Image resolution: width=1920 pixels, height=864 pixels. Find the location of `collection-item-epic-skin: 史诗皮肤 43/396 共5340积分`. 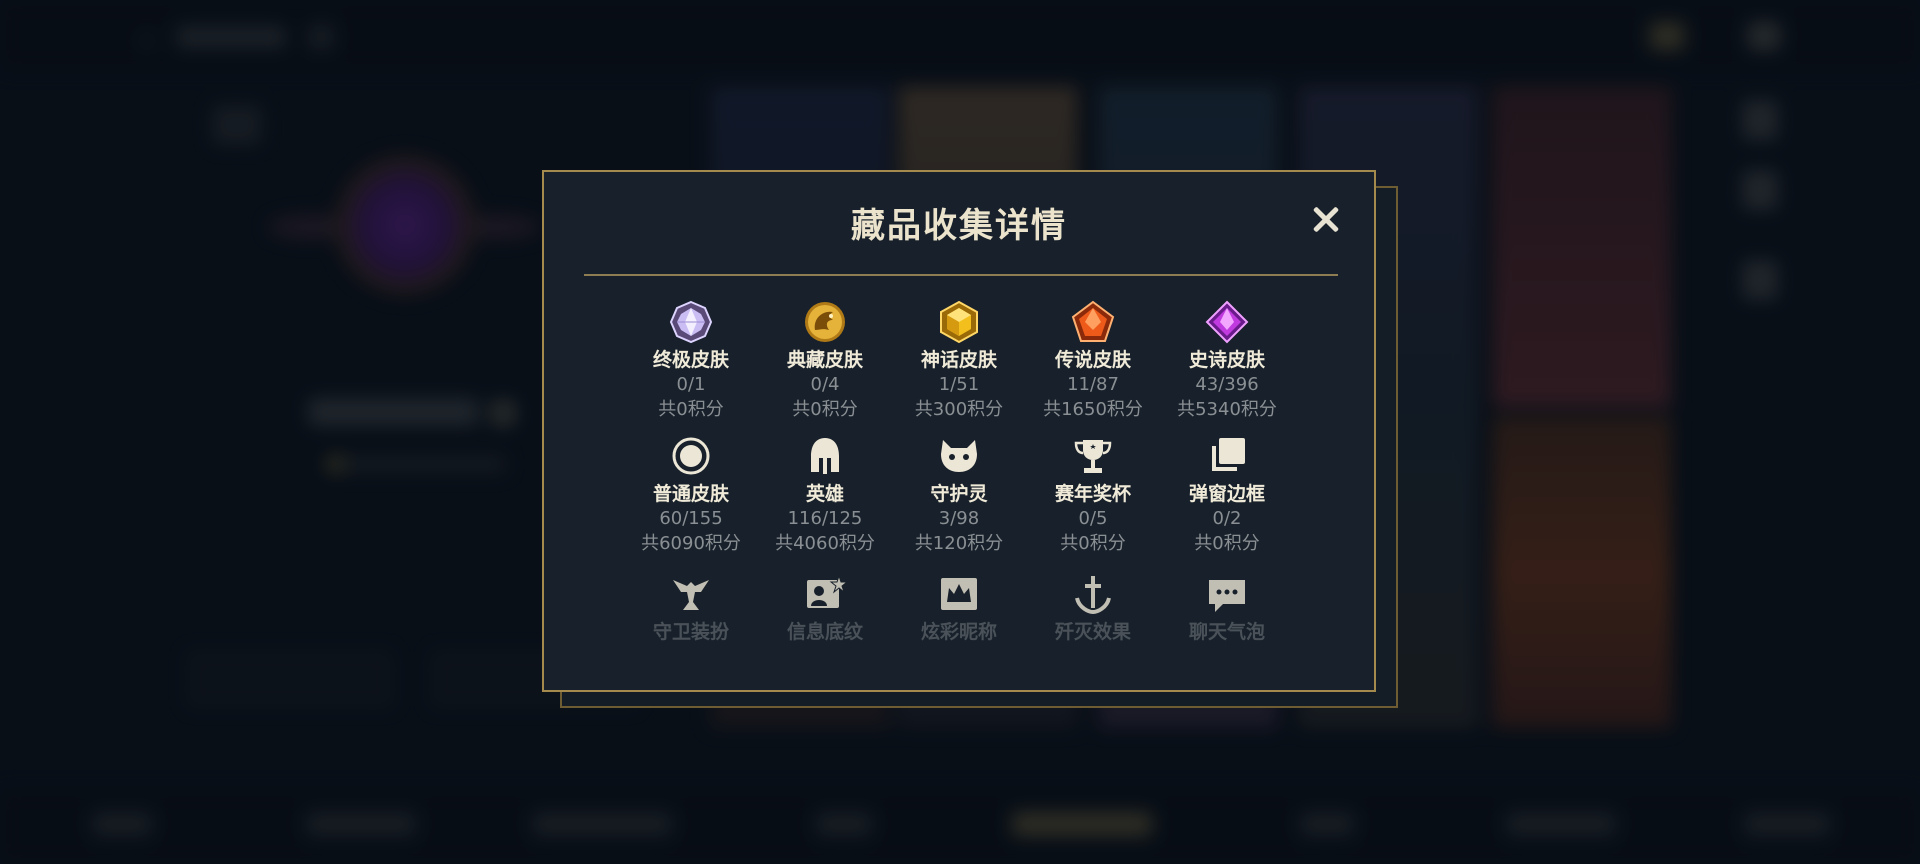

collection-item-epic-skin: 史诗皮肤 43/396 共5340积分 is located at coordinates (1227, 361).